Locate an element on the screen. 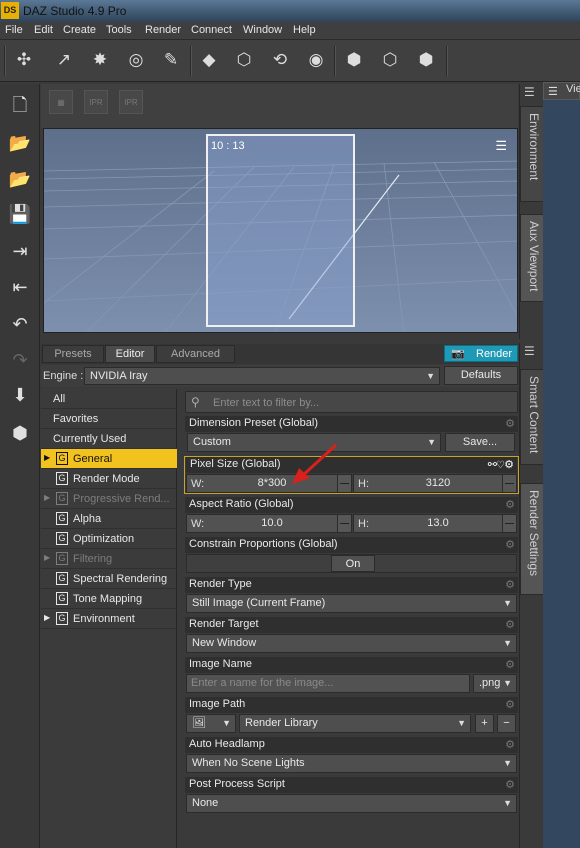  render-type-select: Still Image (Current Frame) ▼ is located at coordinates (351, 603).